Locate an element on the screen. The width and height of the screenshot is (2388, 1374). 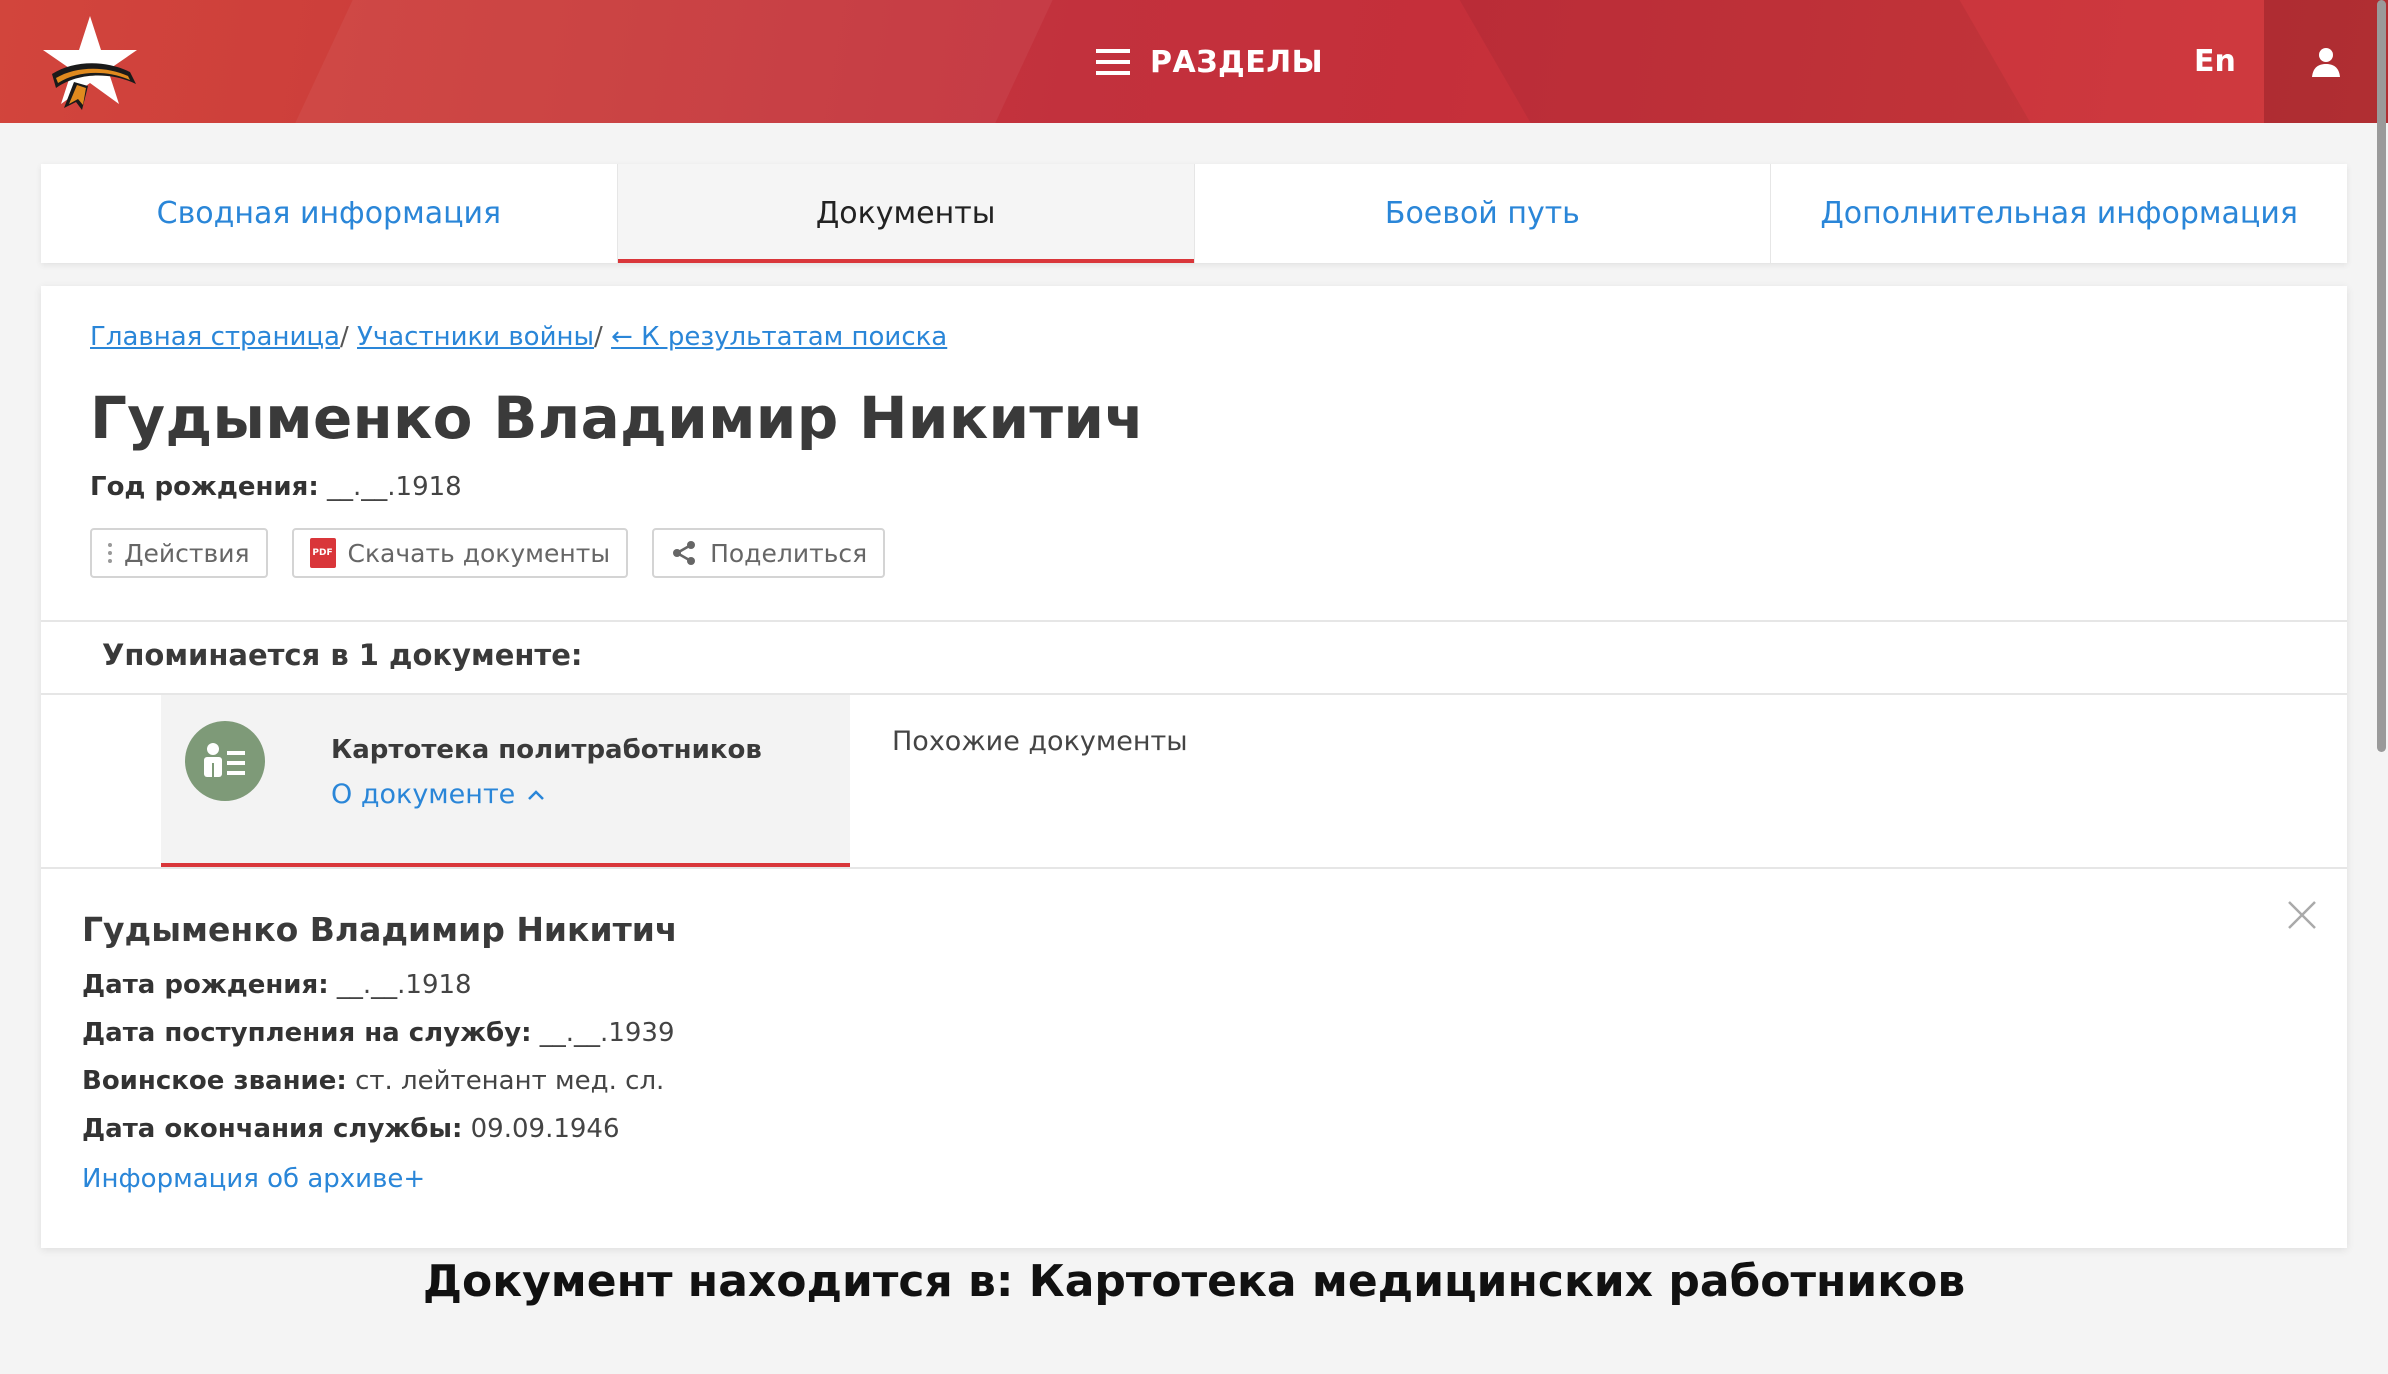
detail-rank: Воинское звание: ст. лейтенант мед. сл. is located at coordinates (373, 1081).